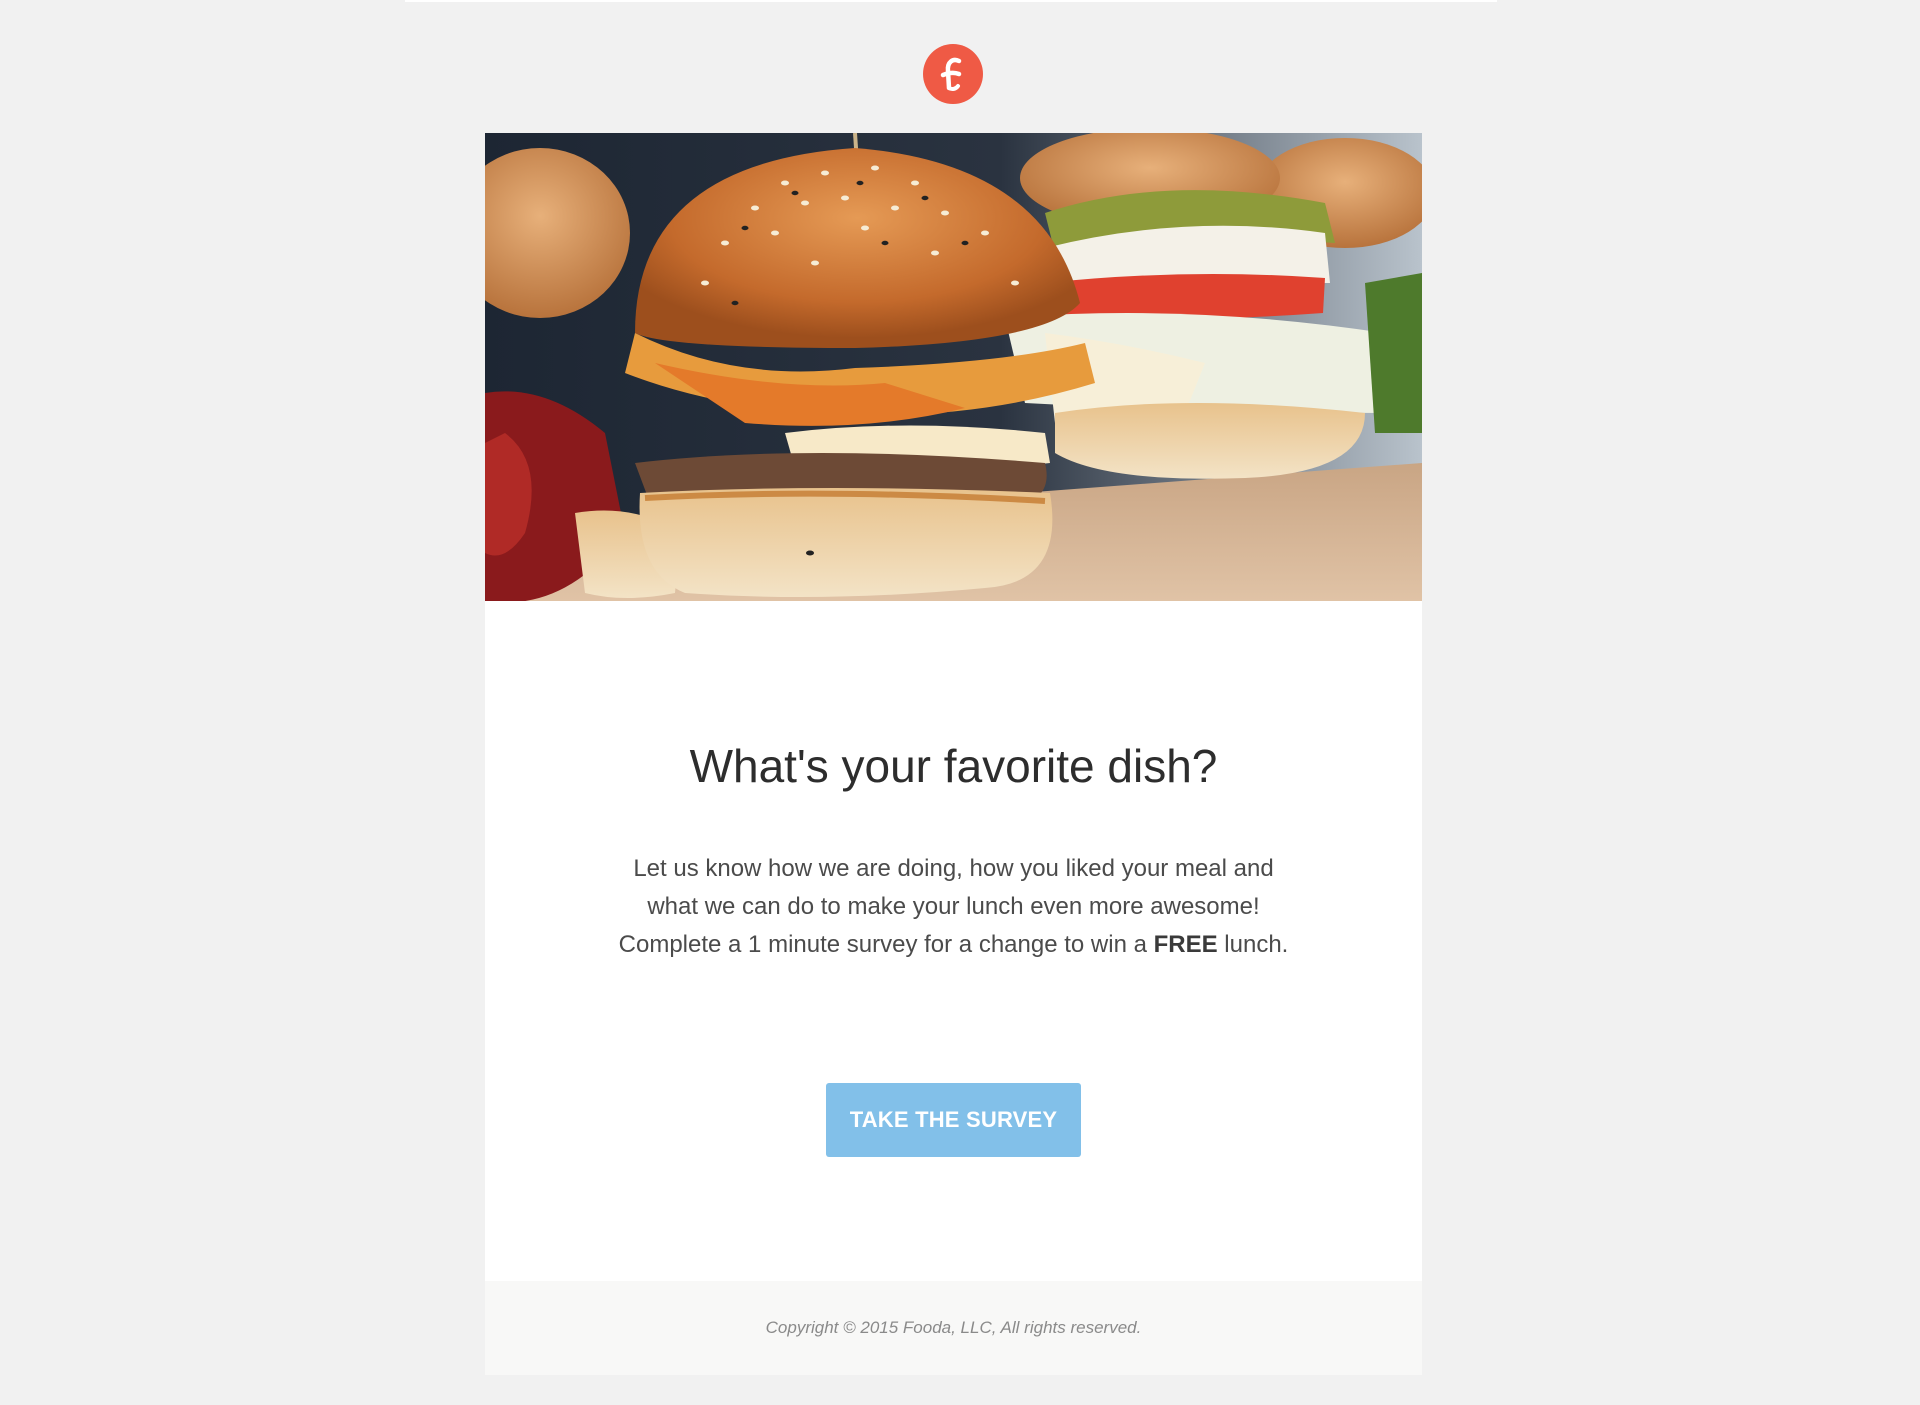  Describe the element at coordinates (953, 766) in the screenshot. I see `headline: What's your favorite dish?` at that location.